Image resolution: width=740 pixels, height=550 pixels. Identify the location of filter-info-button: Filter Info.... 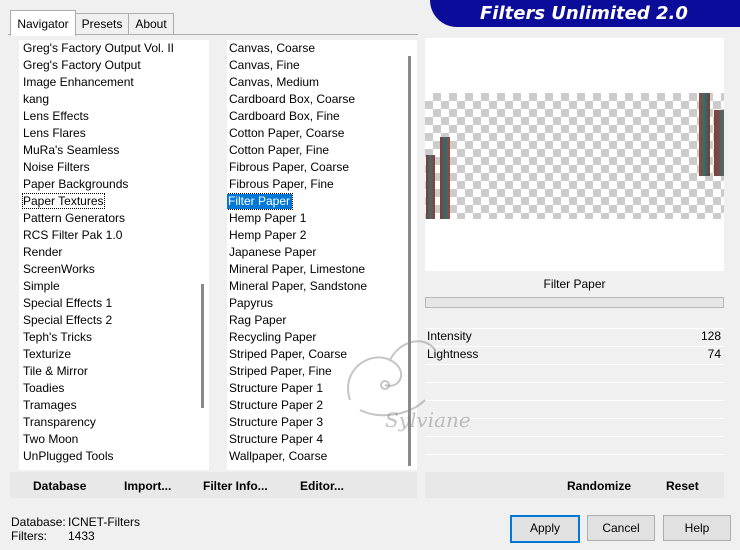
(235, 486).